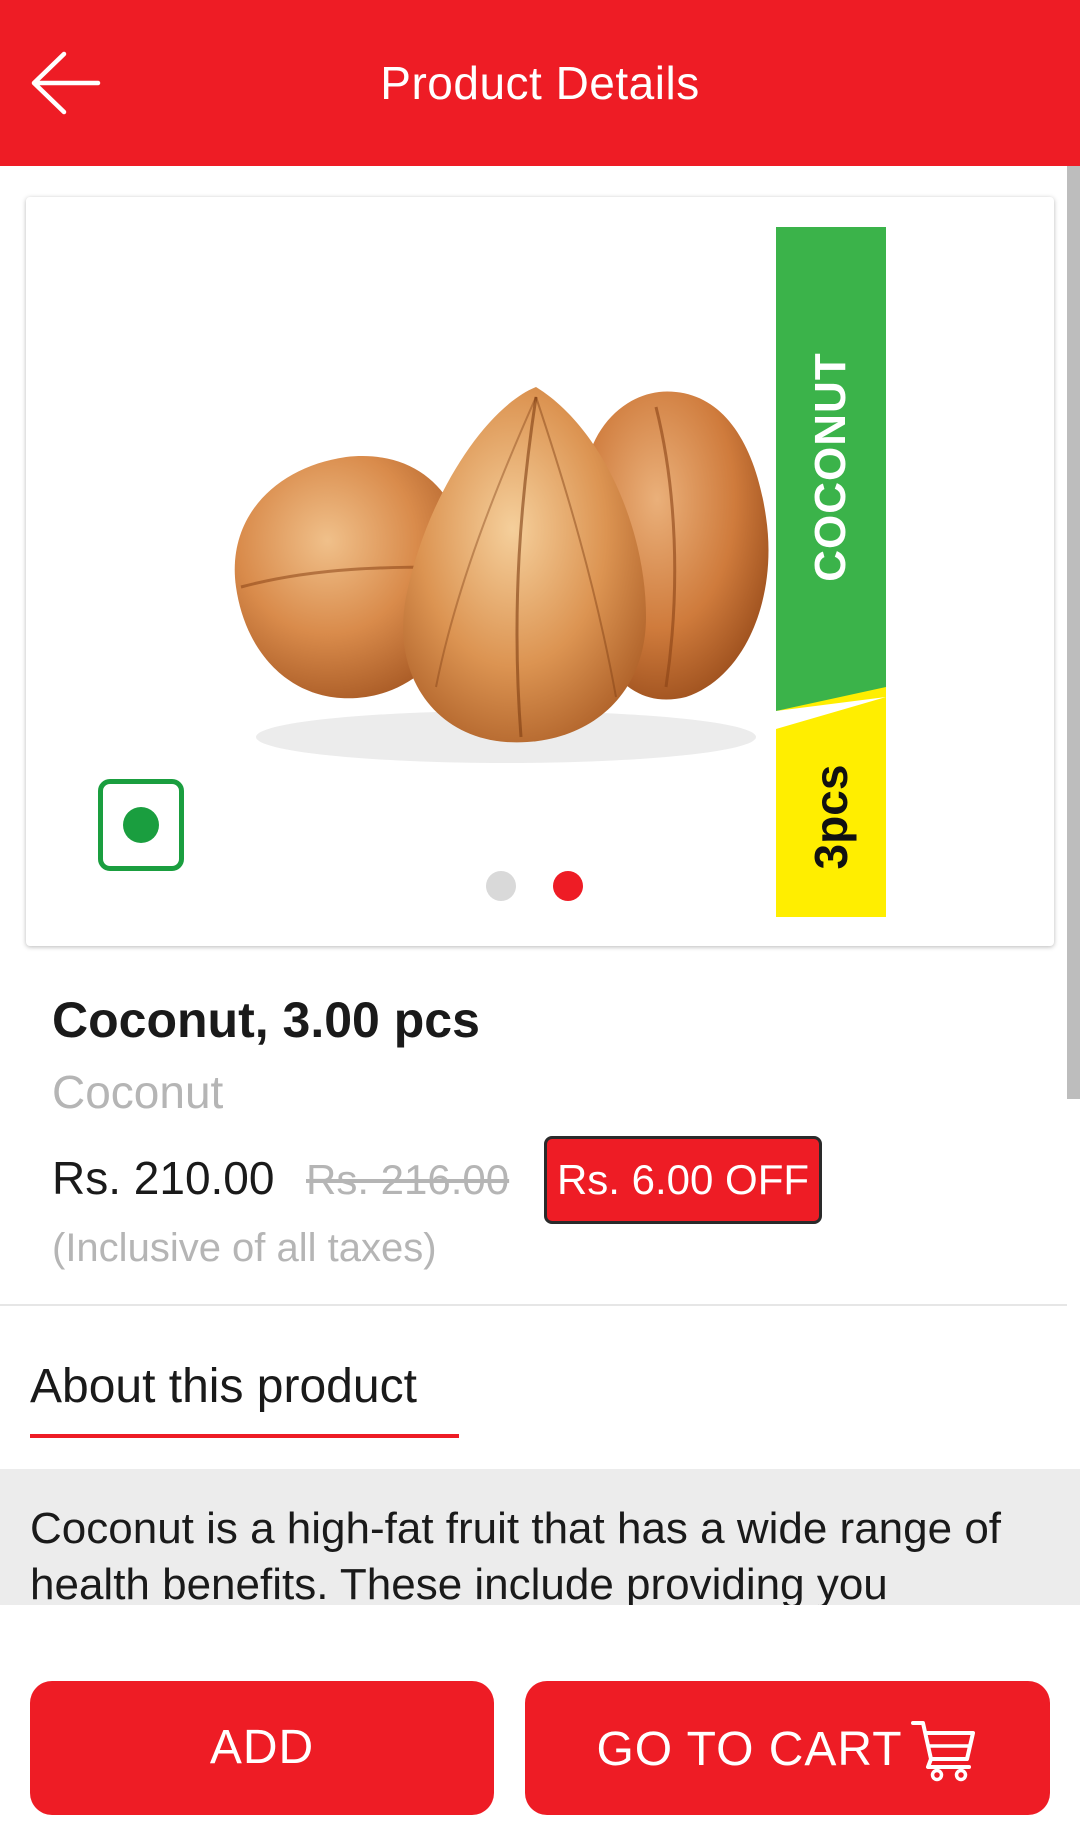  I want to click on shopping-cart-icon, so click(942, 1751).